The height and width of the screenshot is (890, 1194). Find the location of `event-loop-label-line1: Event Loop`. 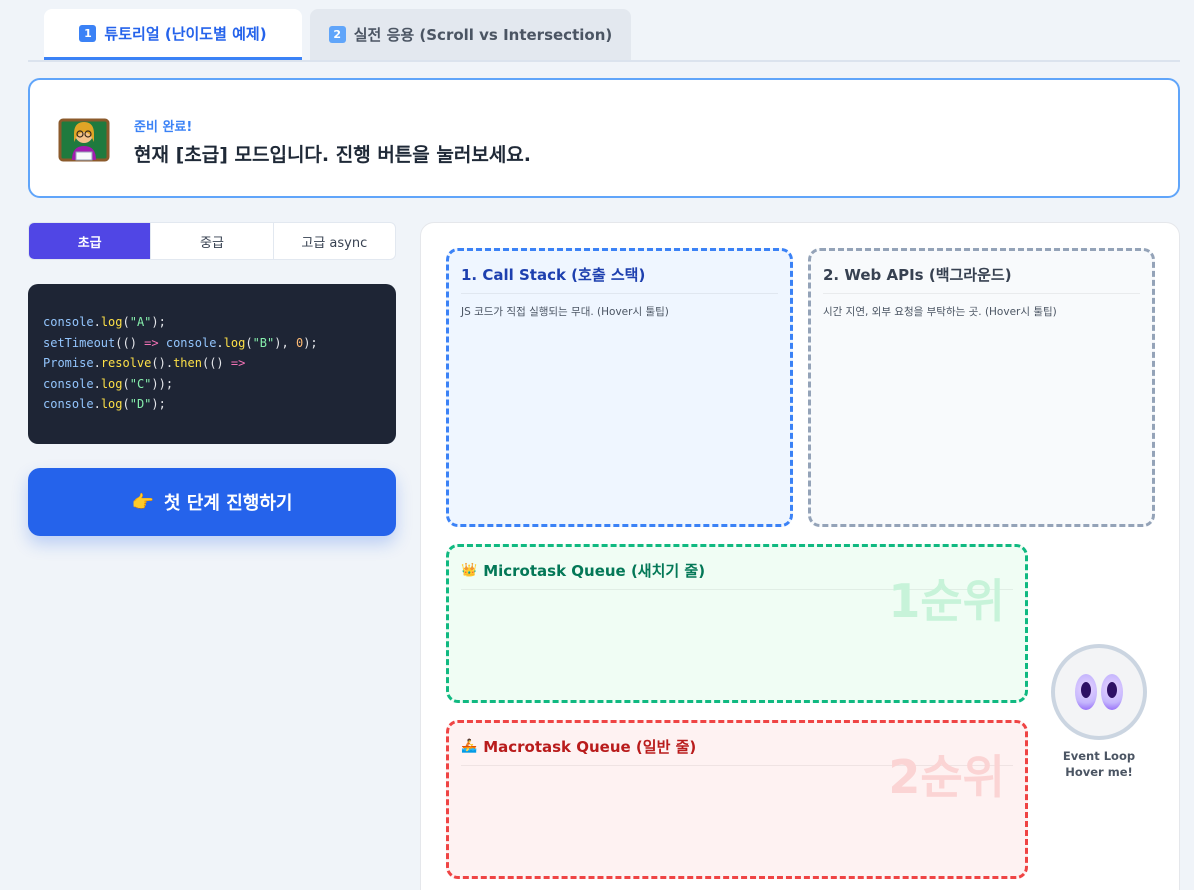

event-loop-label-line1: Event Loop is located at coordinates (1099, 756).